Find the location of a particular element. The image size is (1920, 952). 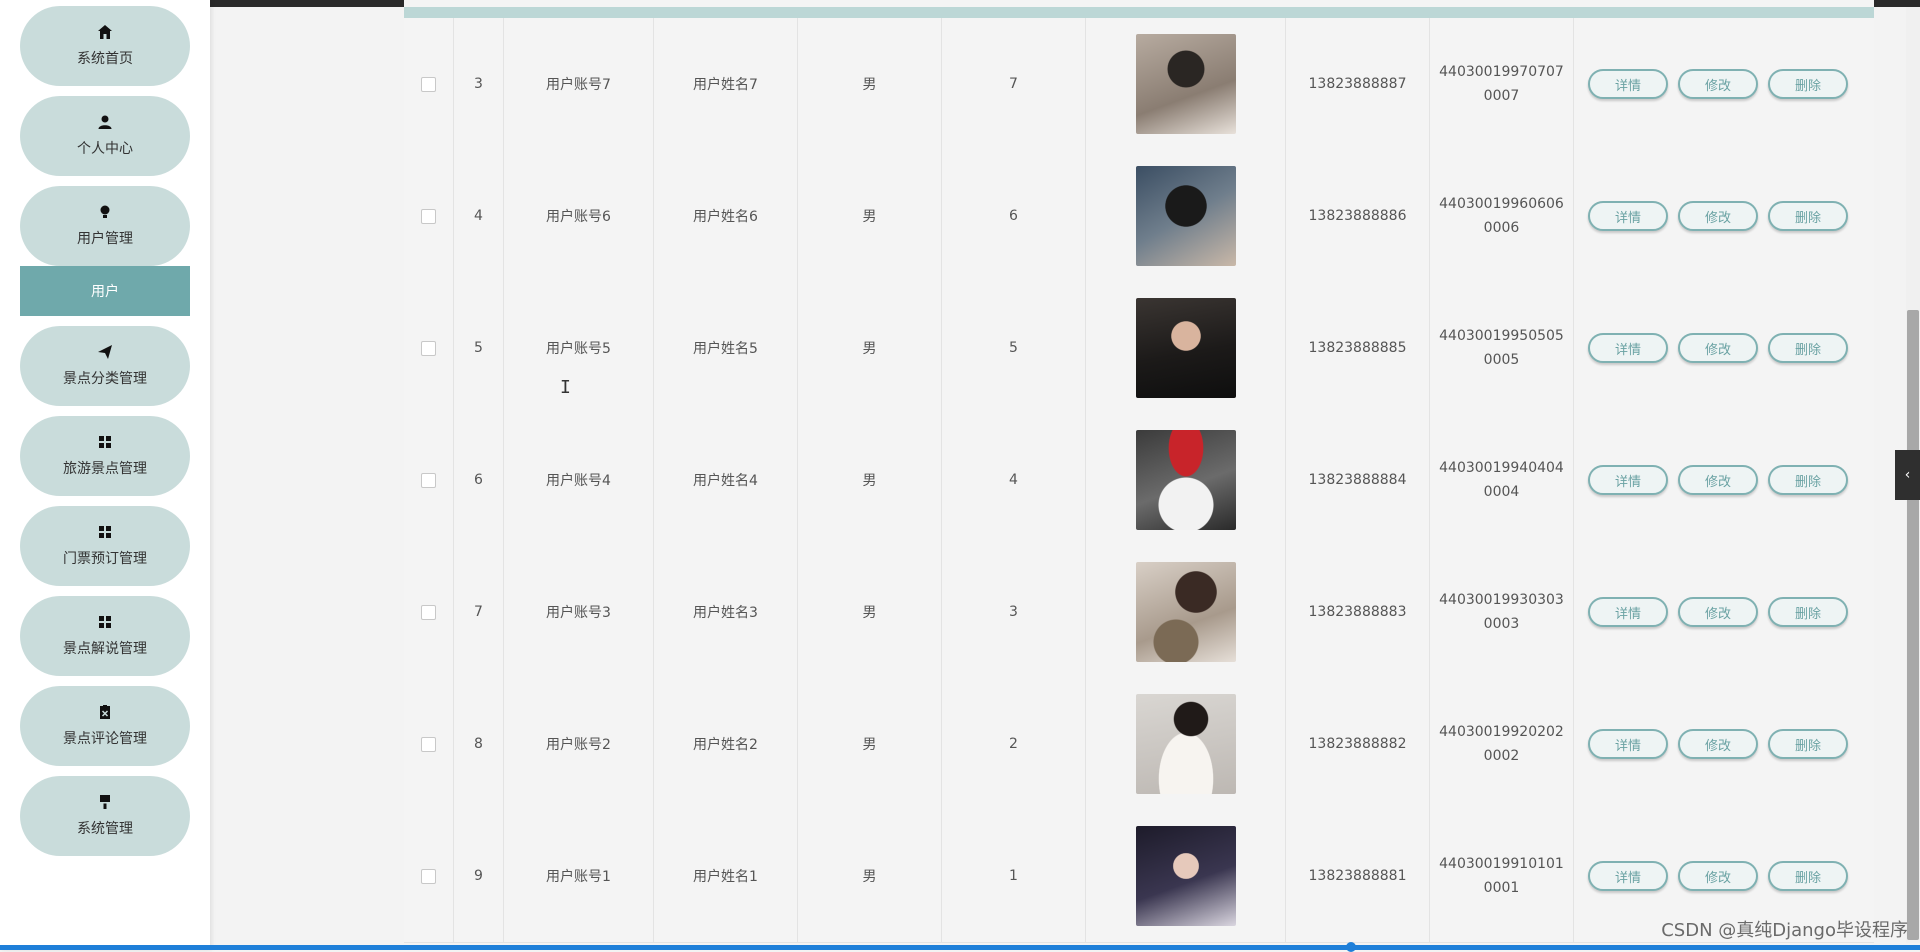

sidebar-item-attraction-management: 旅游景点管理 is located at coordinates (105, 456).